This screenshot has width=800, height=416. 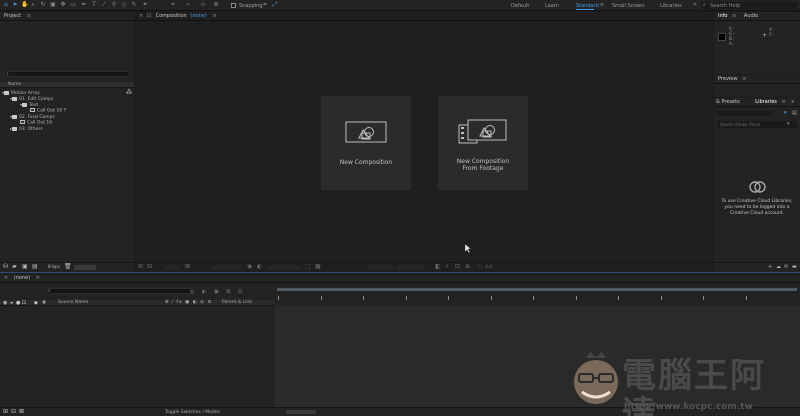 What do you see at coordinates (145, 5) in the screenshot?
I see `puppet-tool-icon: ✶` at bounding box center [145, 5].